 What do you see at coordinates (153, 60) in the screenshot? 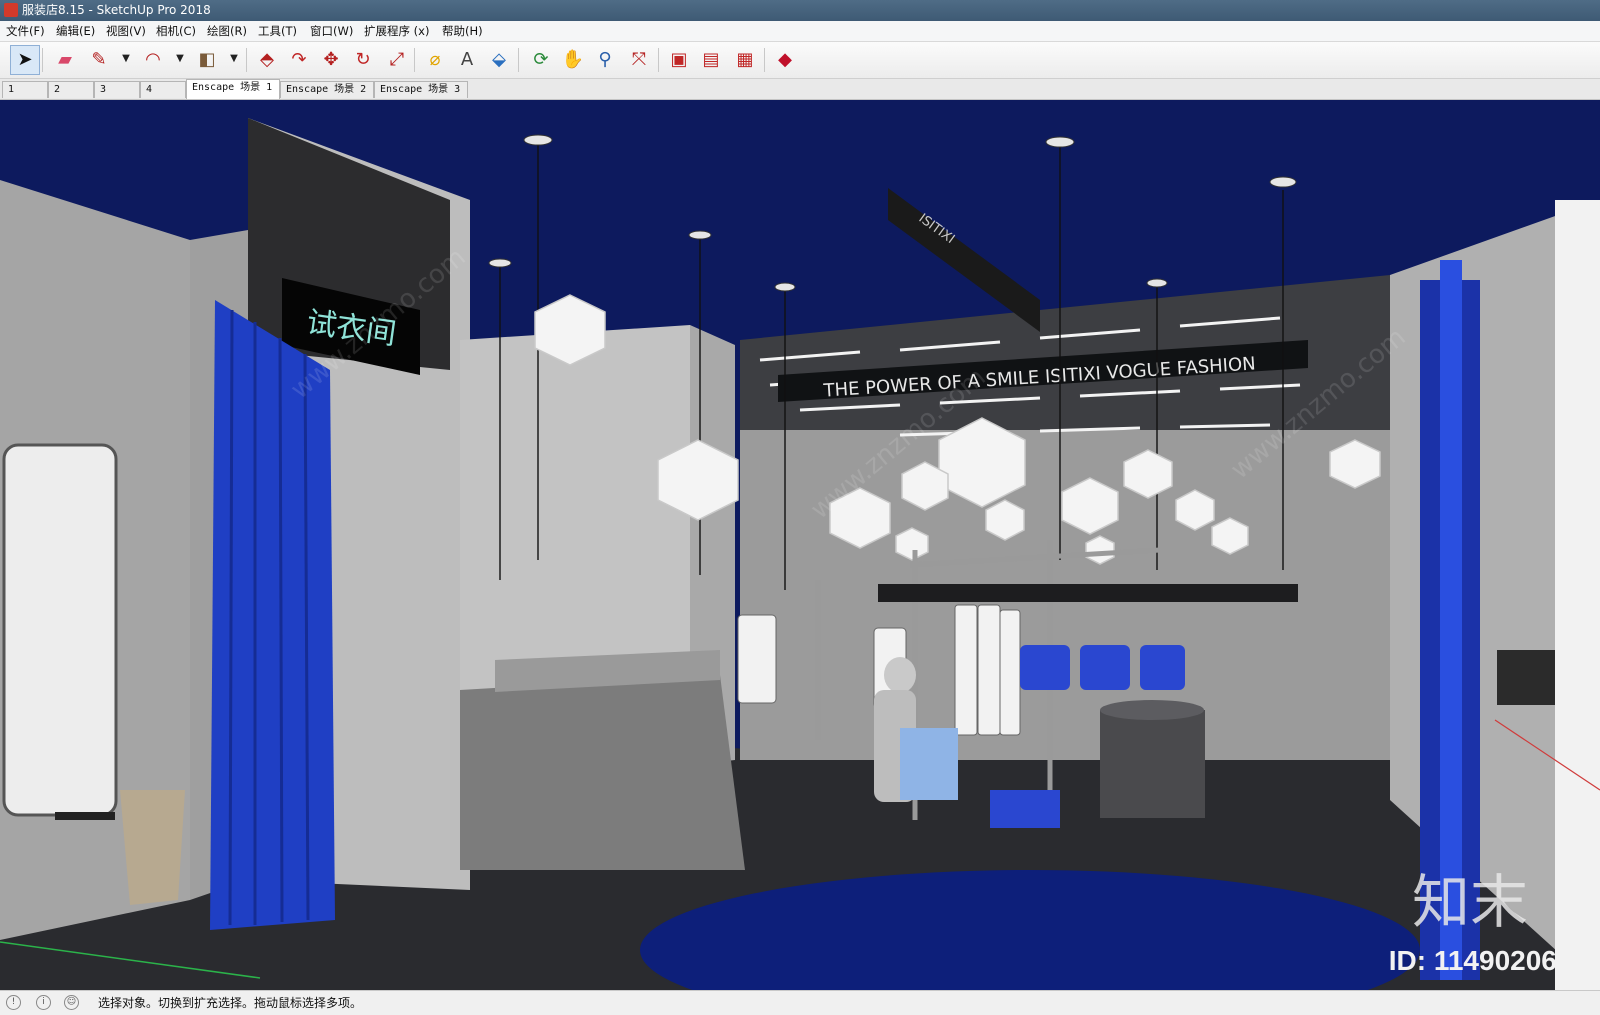
I see `arc-tool-icon: ◠` at bounding box center [153, 60].